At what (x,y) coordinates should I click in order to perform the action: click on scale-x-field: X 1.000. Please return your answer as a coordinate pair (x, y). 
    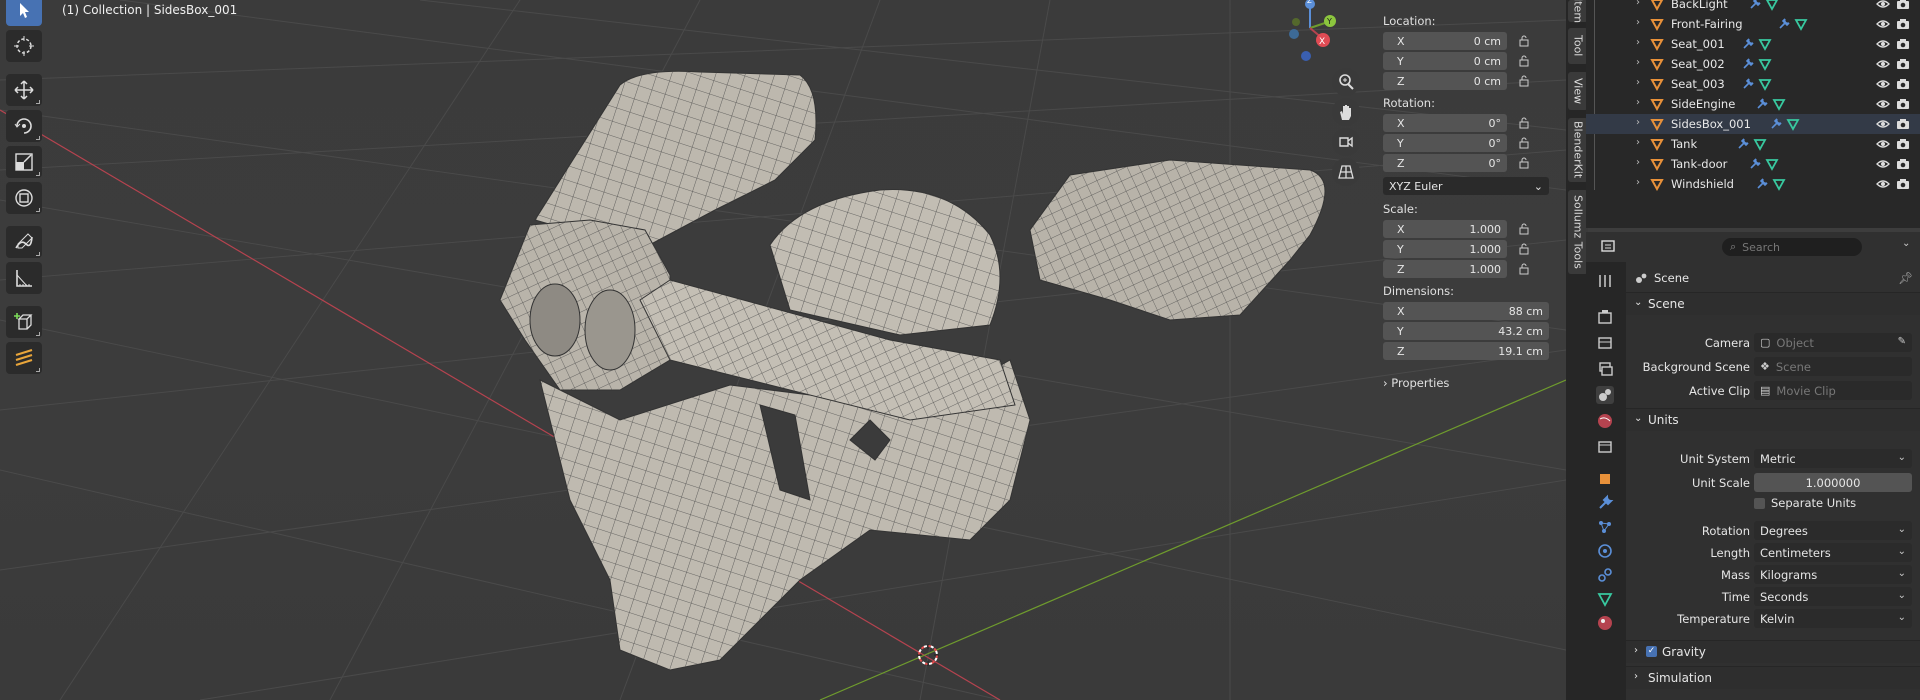
    Looking at the image, I should click on (1445, 229).